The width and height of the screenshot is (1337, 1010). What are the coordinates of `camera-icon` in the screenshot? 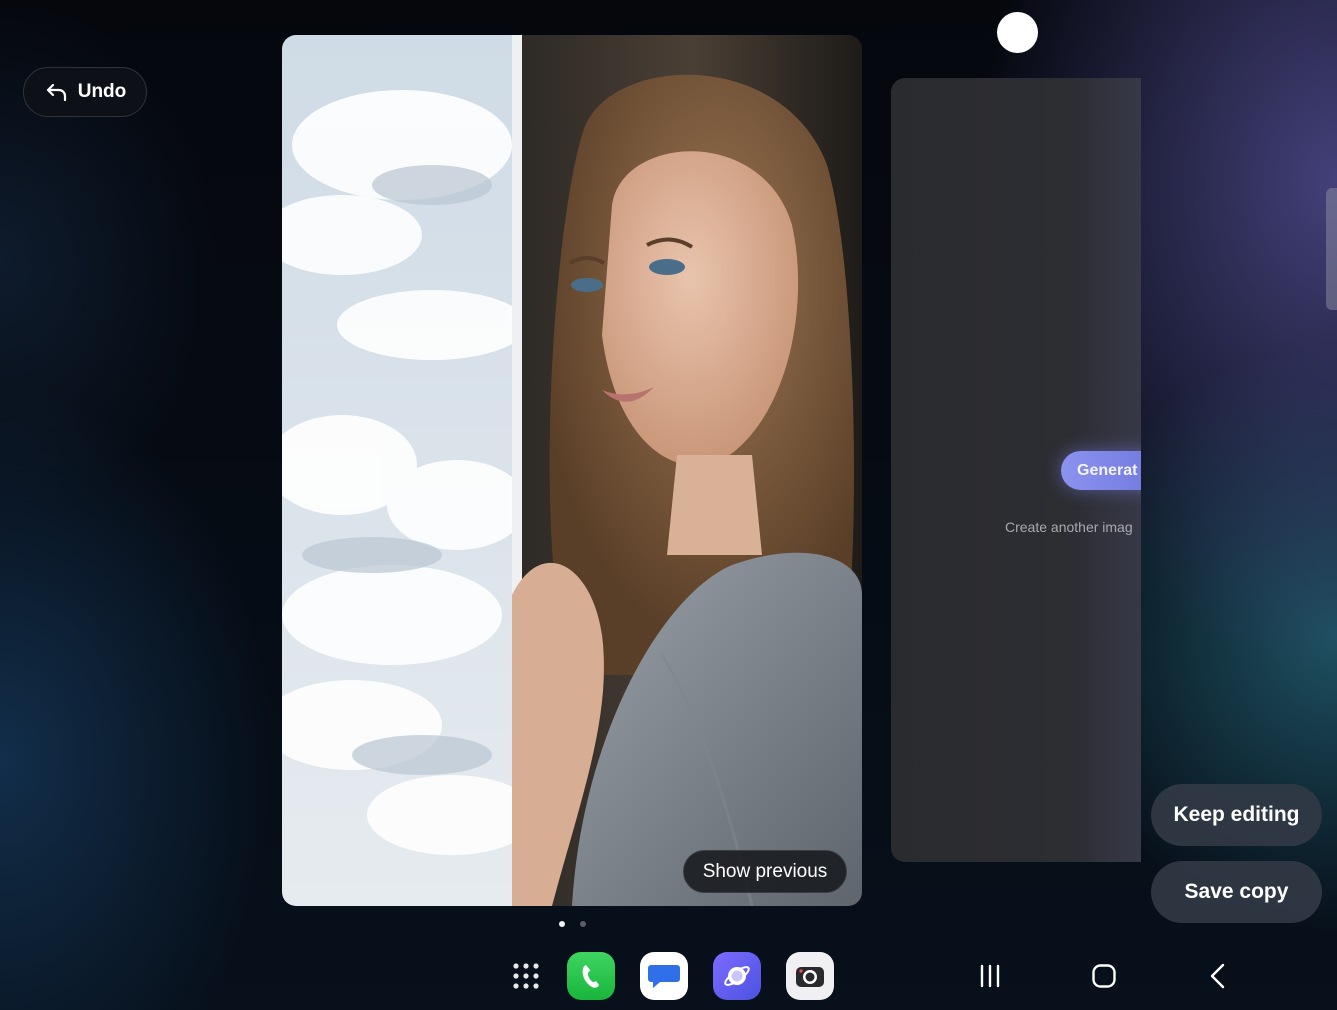 It's located at (810, 976).